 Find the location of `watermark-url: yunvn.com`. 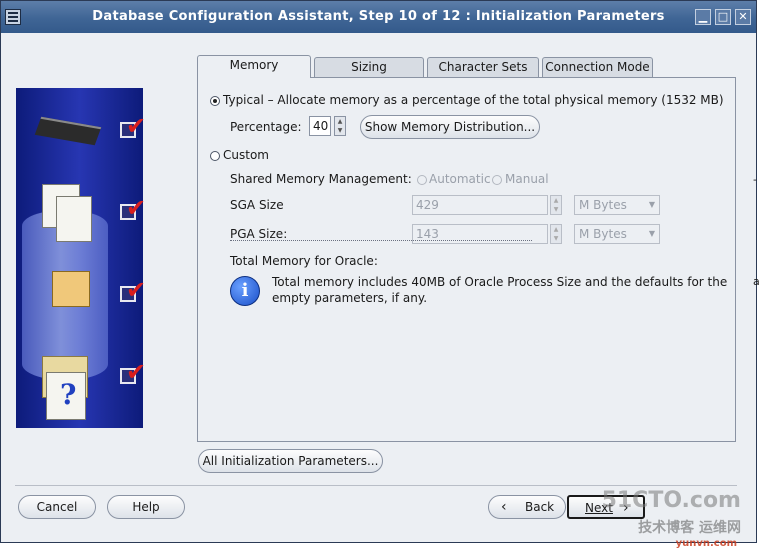

watermark-url: yunvn.com is located at coordinates (706, 543).